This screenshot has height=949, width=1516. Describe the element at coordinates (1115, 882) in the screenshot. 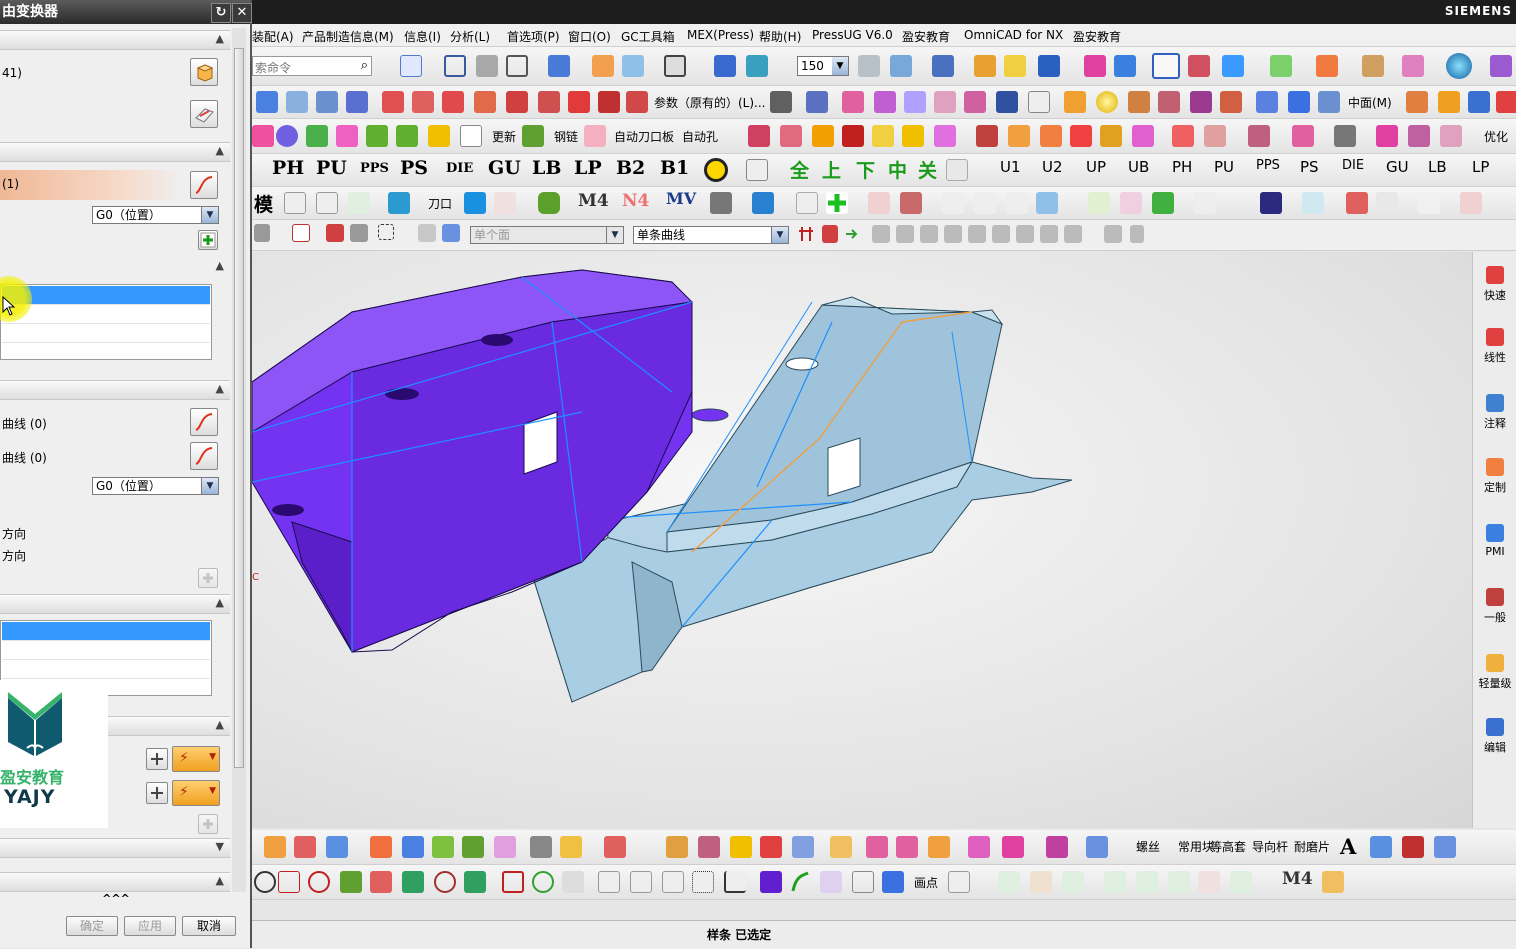

I see `material-bom-icon` at that location.